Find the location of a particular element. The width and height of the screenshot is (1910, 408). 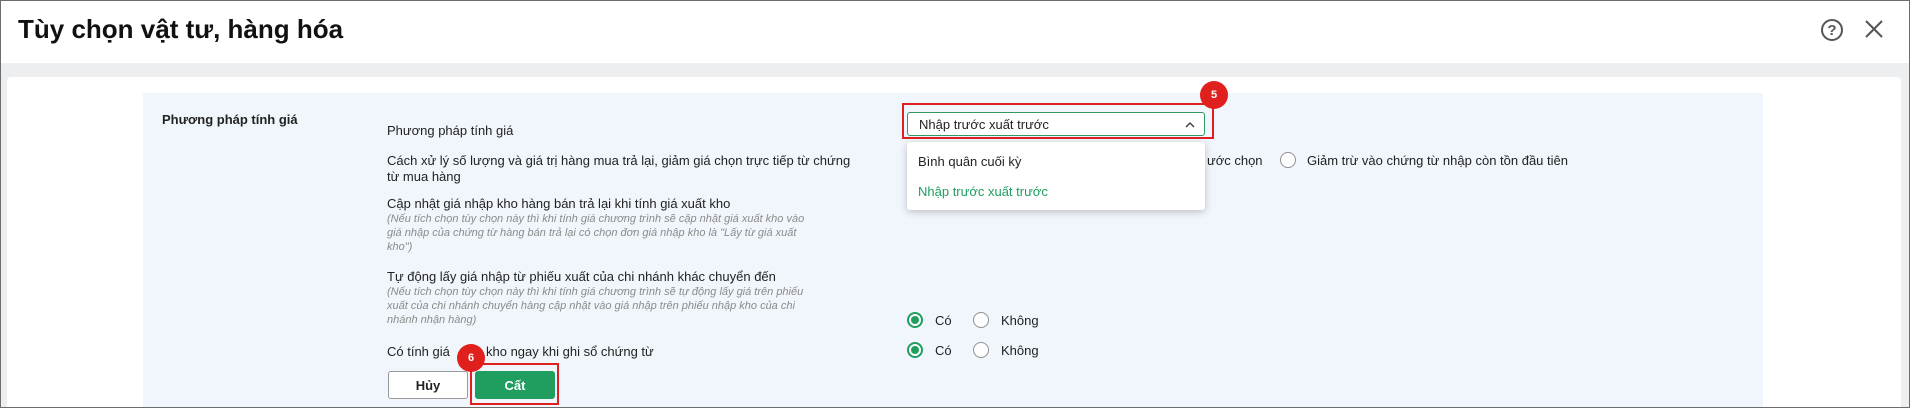

dropdown-option-fifo: Nhập trước xuất trước is located at coordinates (983, 191).